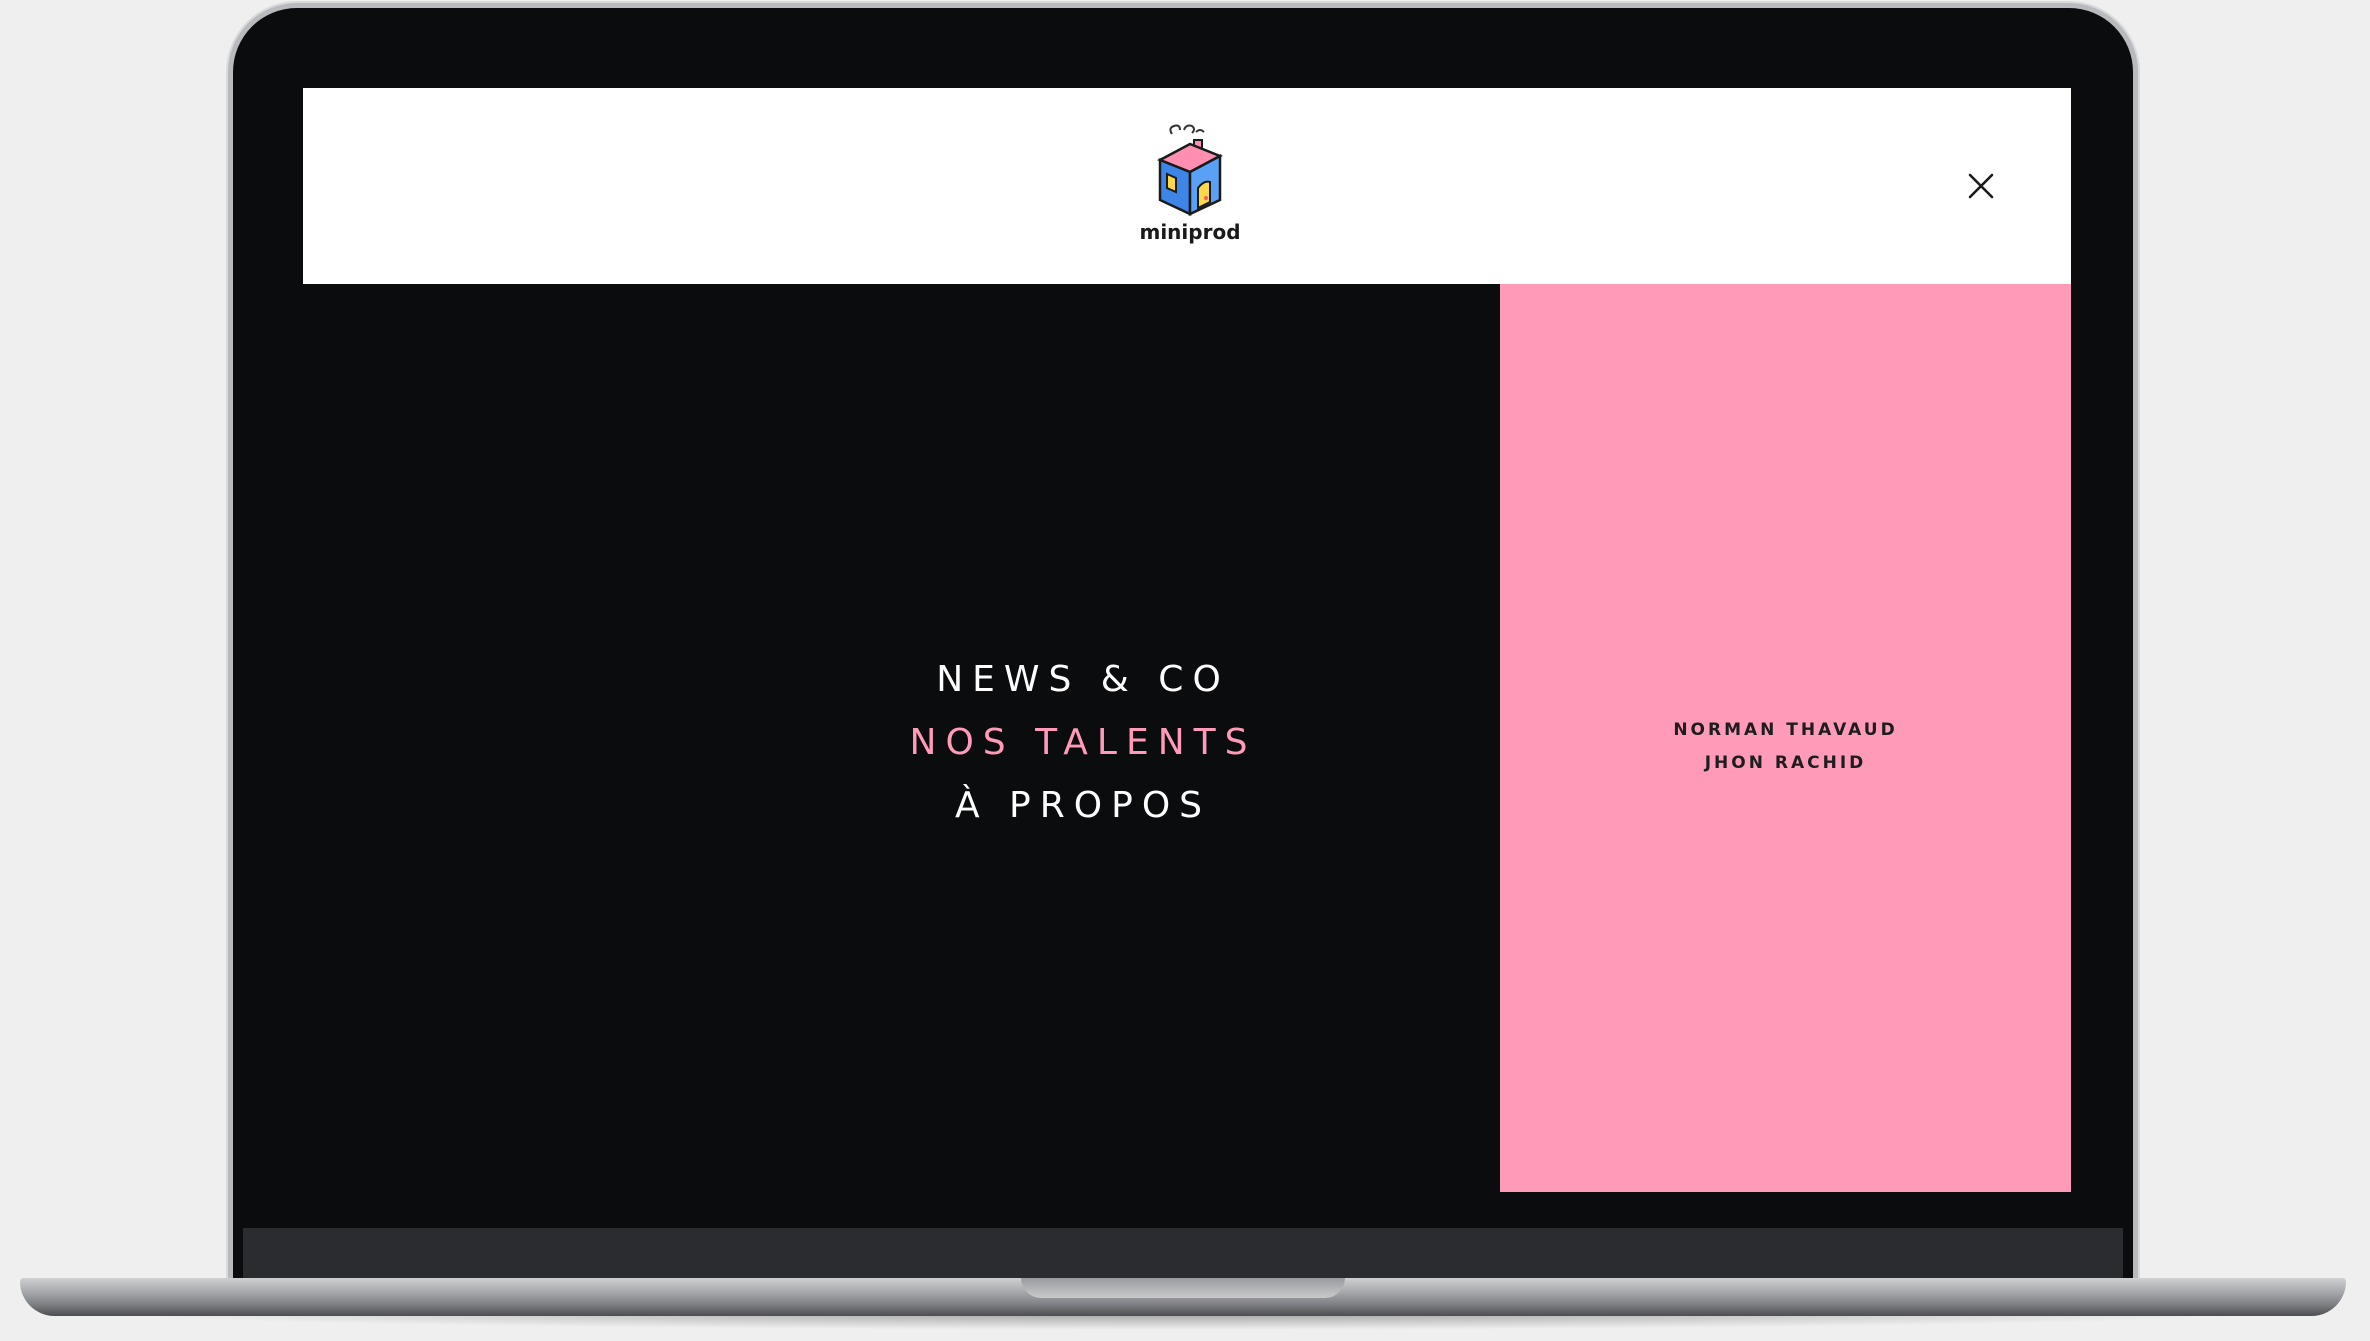 This screenshot has width=2370, height=1341. Describe the element at coordinates (1183, 1256) in the screenshot. I see `laptop-chin` at that location.